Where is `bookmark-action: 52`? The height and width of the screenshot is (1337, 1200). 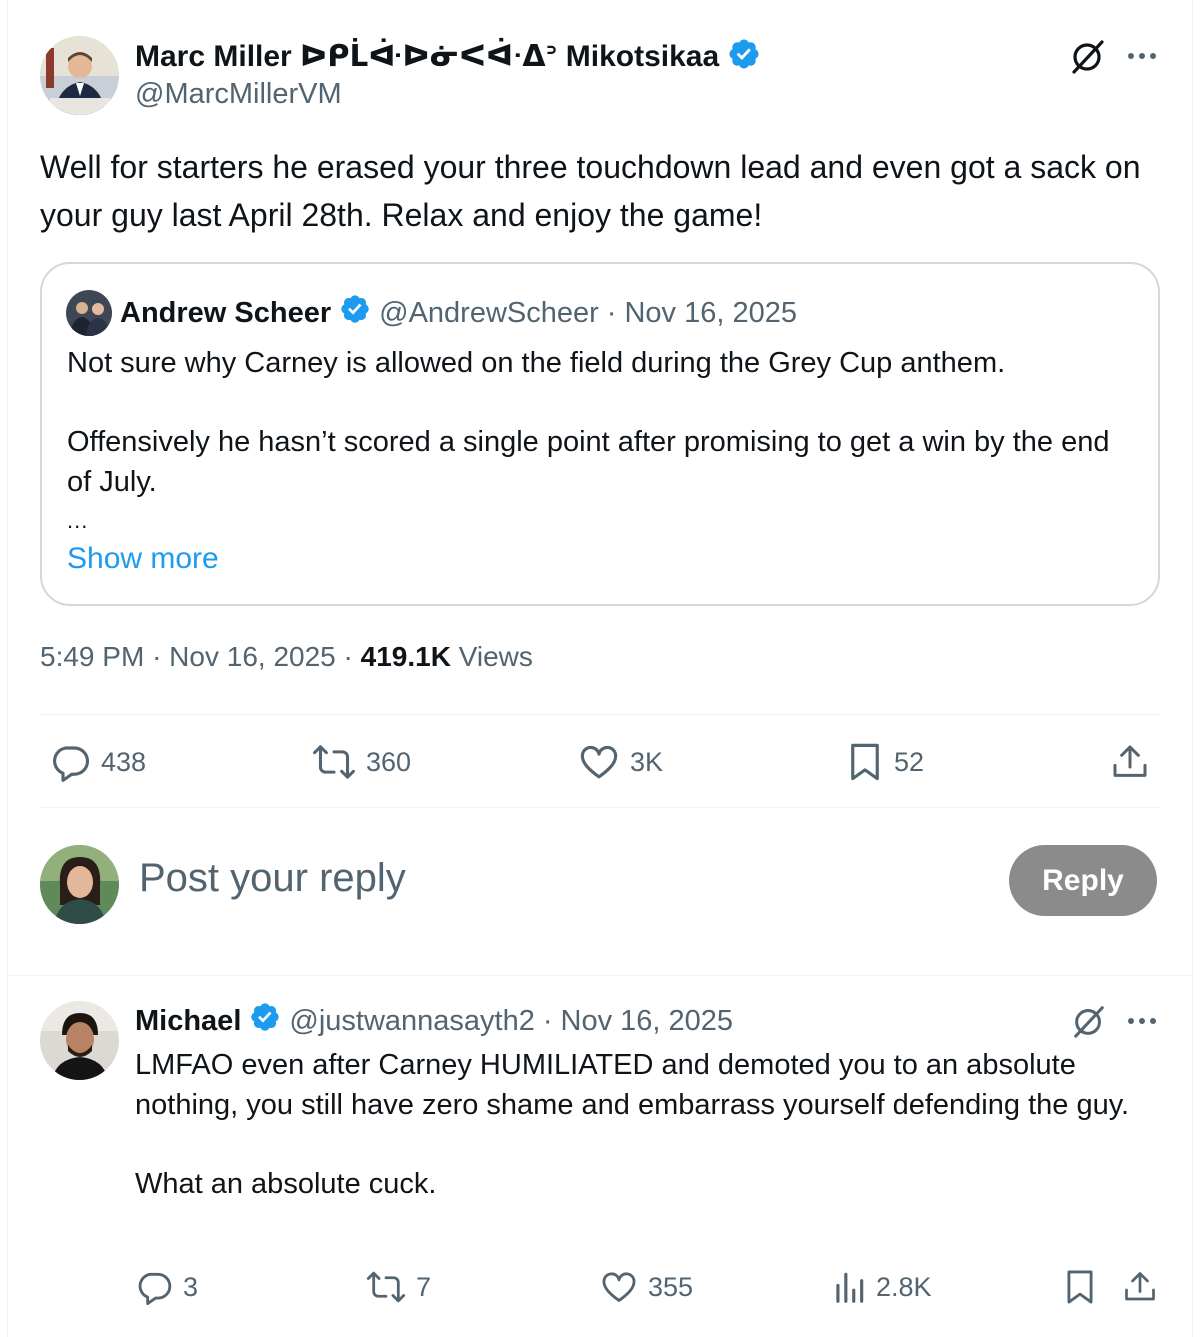 bookmark-action: 52 is located at coordinates (885, 762).